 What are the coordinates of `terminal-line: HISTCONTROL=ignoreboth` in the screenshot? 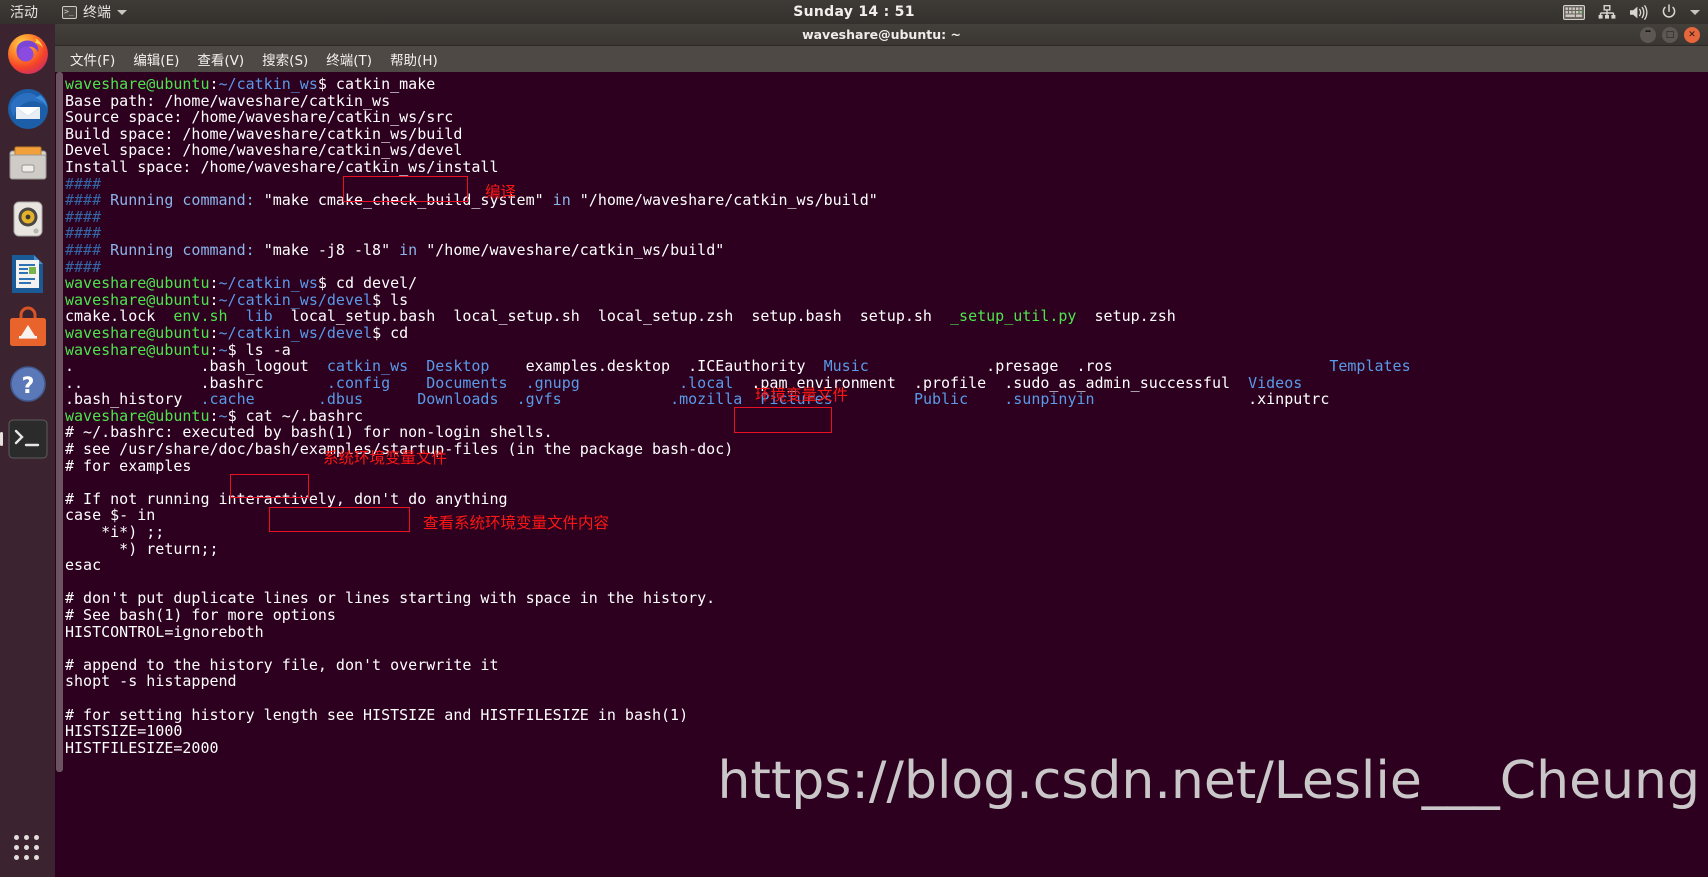 It's located at (886, 631).